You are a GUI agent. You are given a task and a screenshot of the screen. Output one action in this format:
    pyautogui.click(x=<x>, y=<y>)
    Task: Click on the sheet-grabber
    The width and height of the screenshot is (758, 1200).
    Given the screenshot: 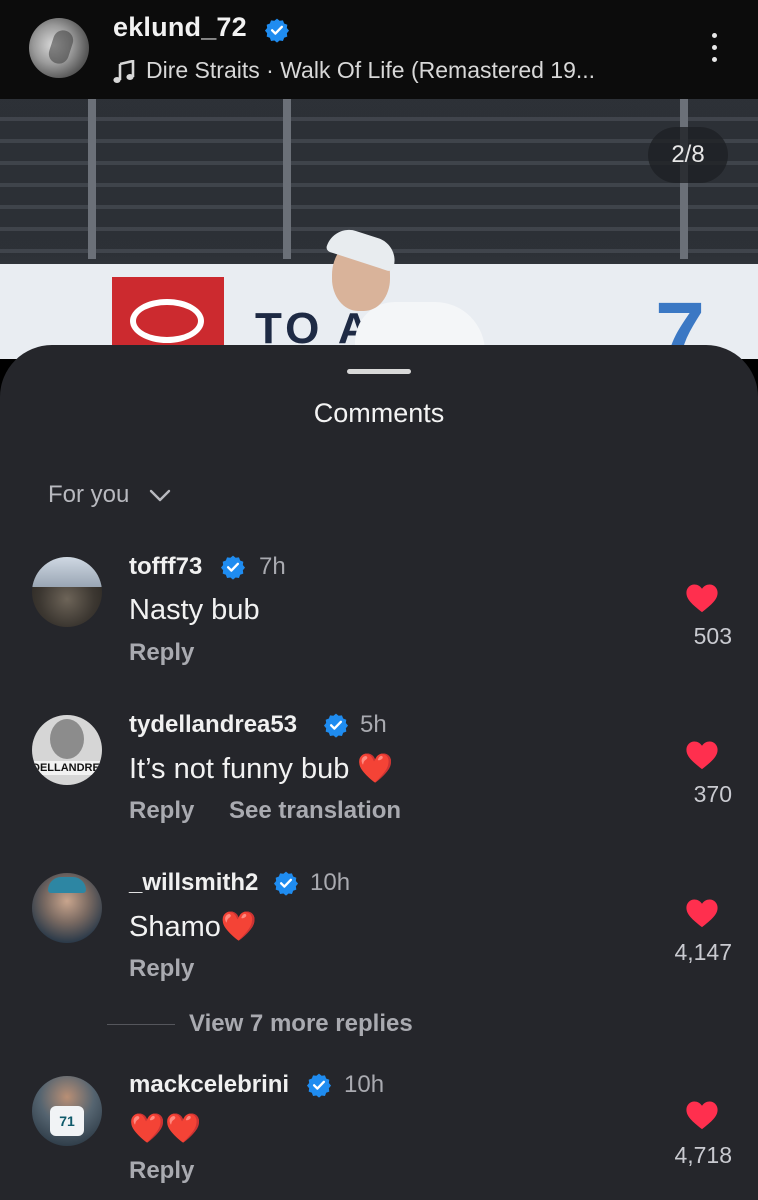 What is the action you would take?
    pyautogui.click(x=379, y=371)
    